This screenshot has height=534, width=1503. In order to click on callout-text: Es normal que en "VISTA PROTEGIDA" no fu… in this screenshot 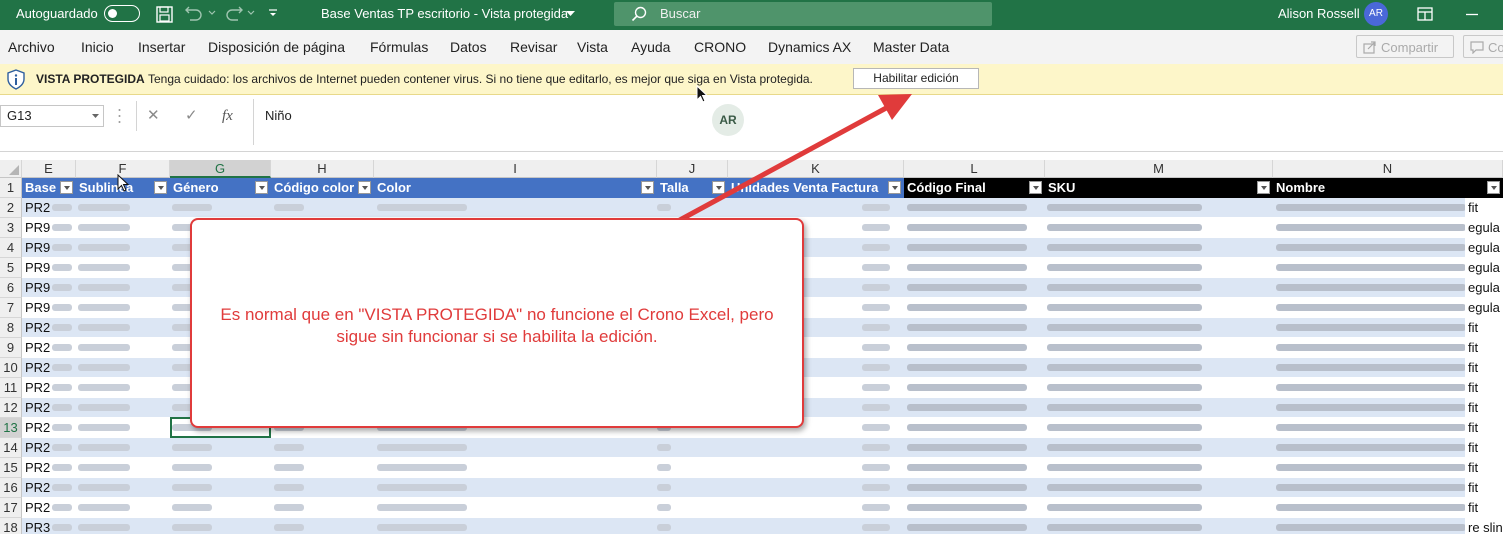, I will do `click(497, 325)`.